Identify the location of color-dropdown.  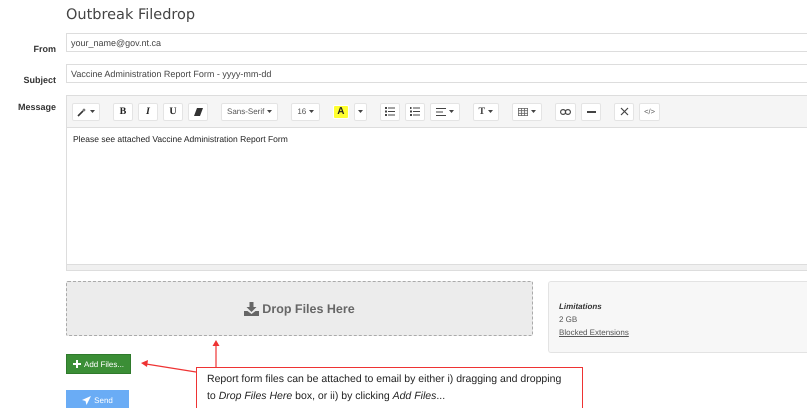
(360, 111).